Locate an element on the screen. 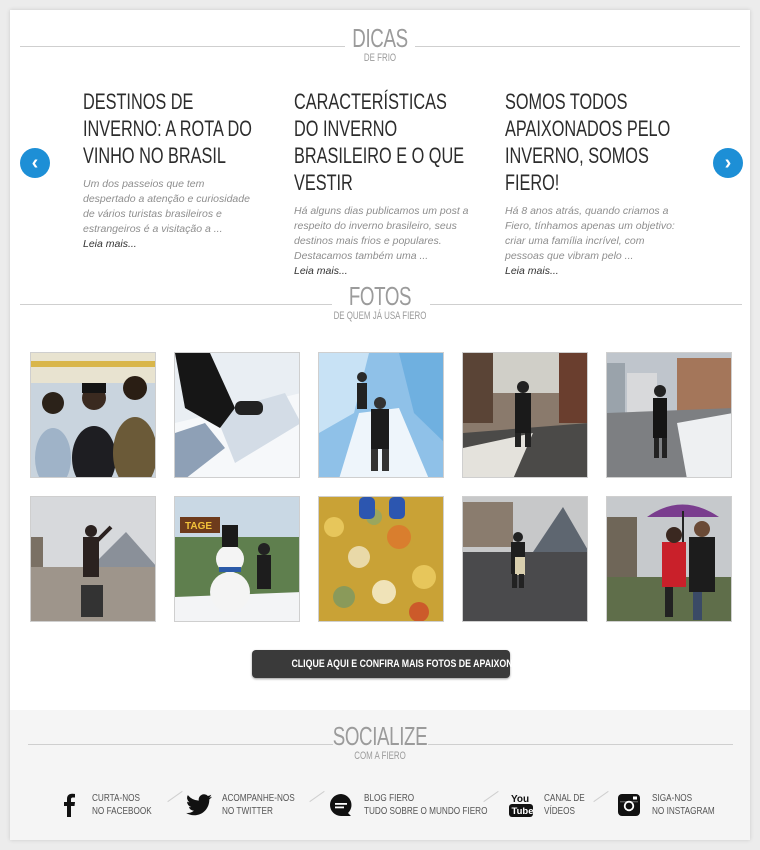 Image resolution: width=760 pixels, height=850 pixels. social-subheading: COM A FIERO is located at coordinates (380, 756).